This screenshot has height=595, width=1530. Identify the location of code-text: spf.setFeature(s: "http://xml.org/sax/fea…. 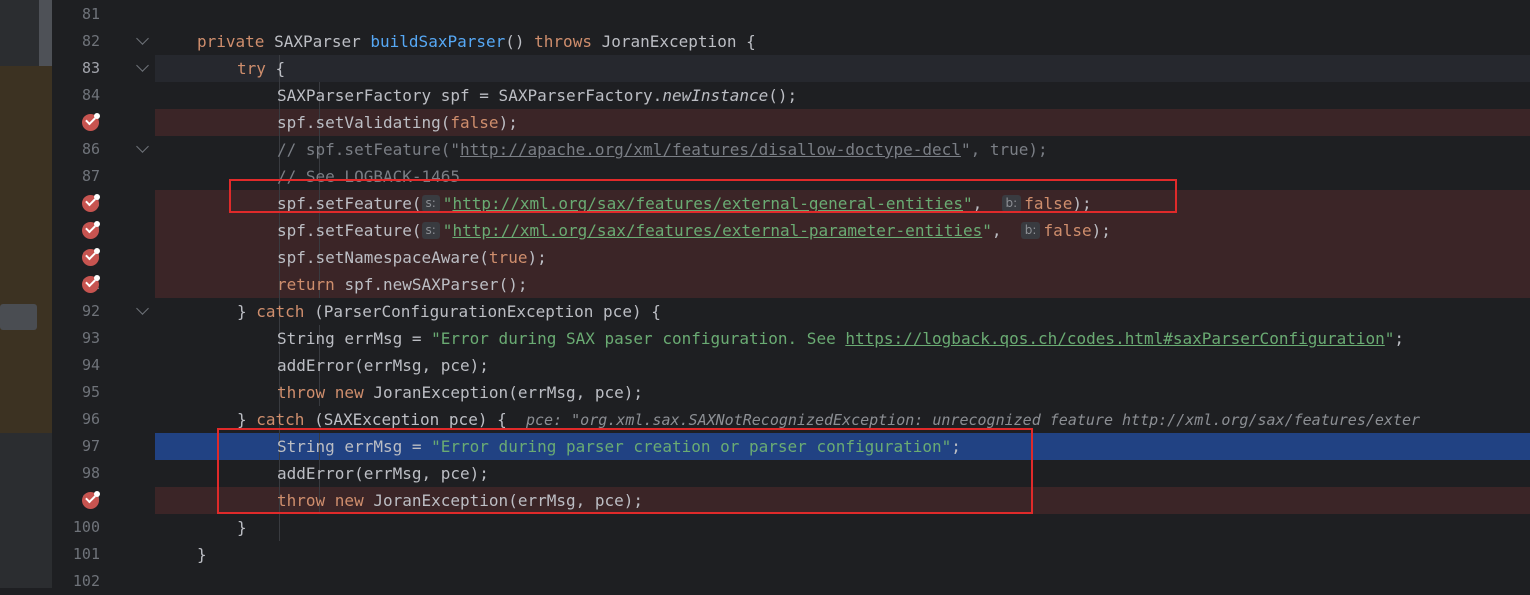
(842, 230).